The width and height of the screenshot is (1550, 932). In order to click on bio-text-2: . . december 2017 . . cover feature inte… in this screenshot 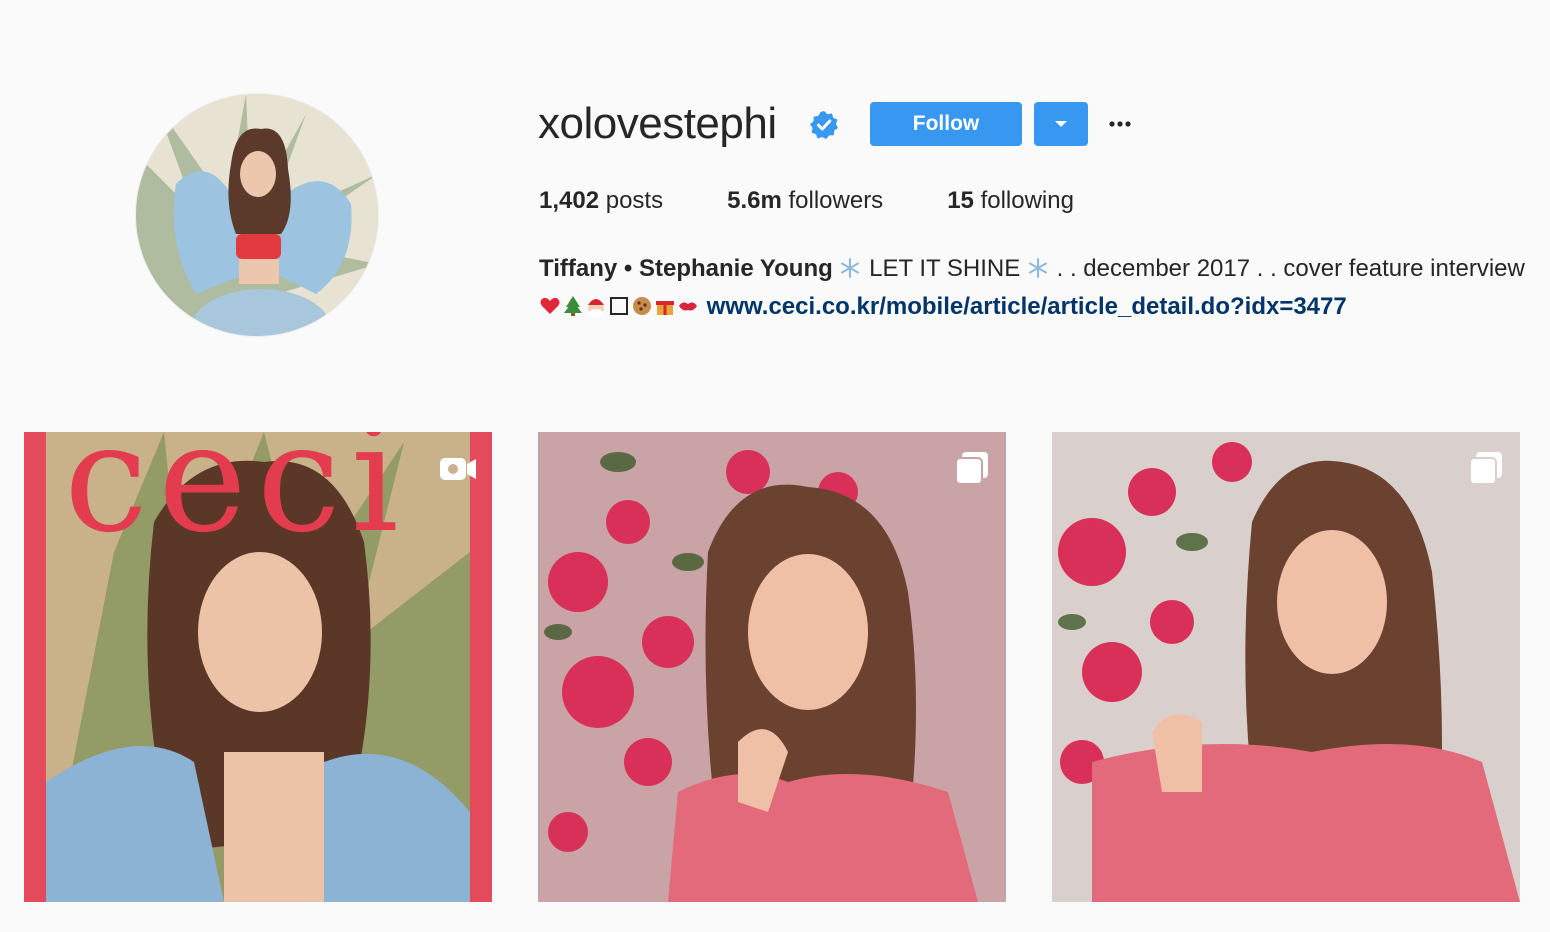, I will do `click(1290, 268)`.